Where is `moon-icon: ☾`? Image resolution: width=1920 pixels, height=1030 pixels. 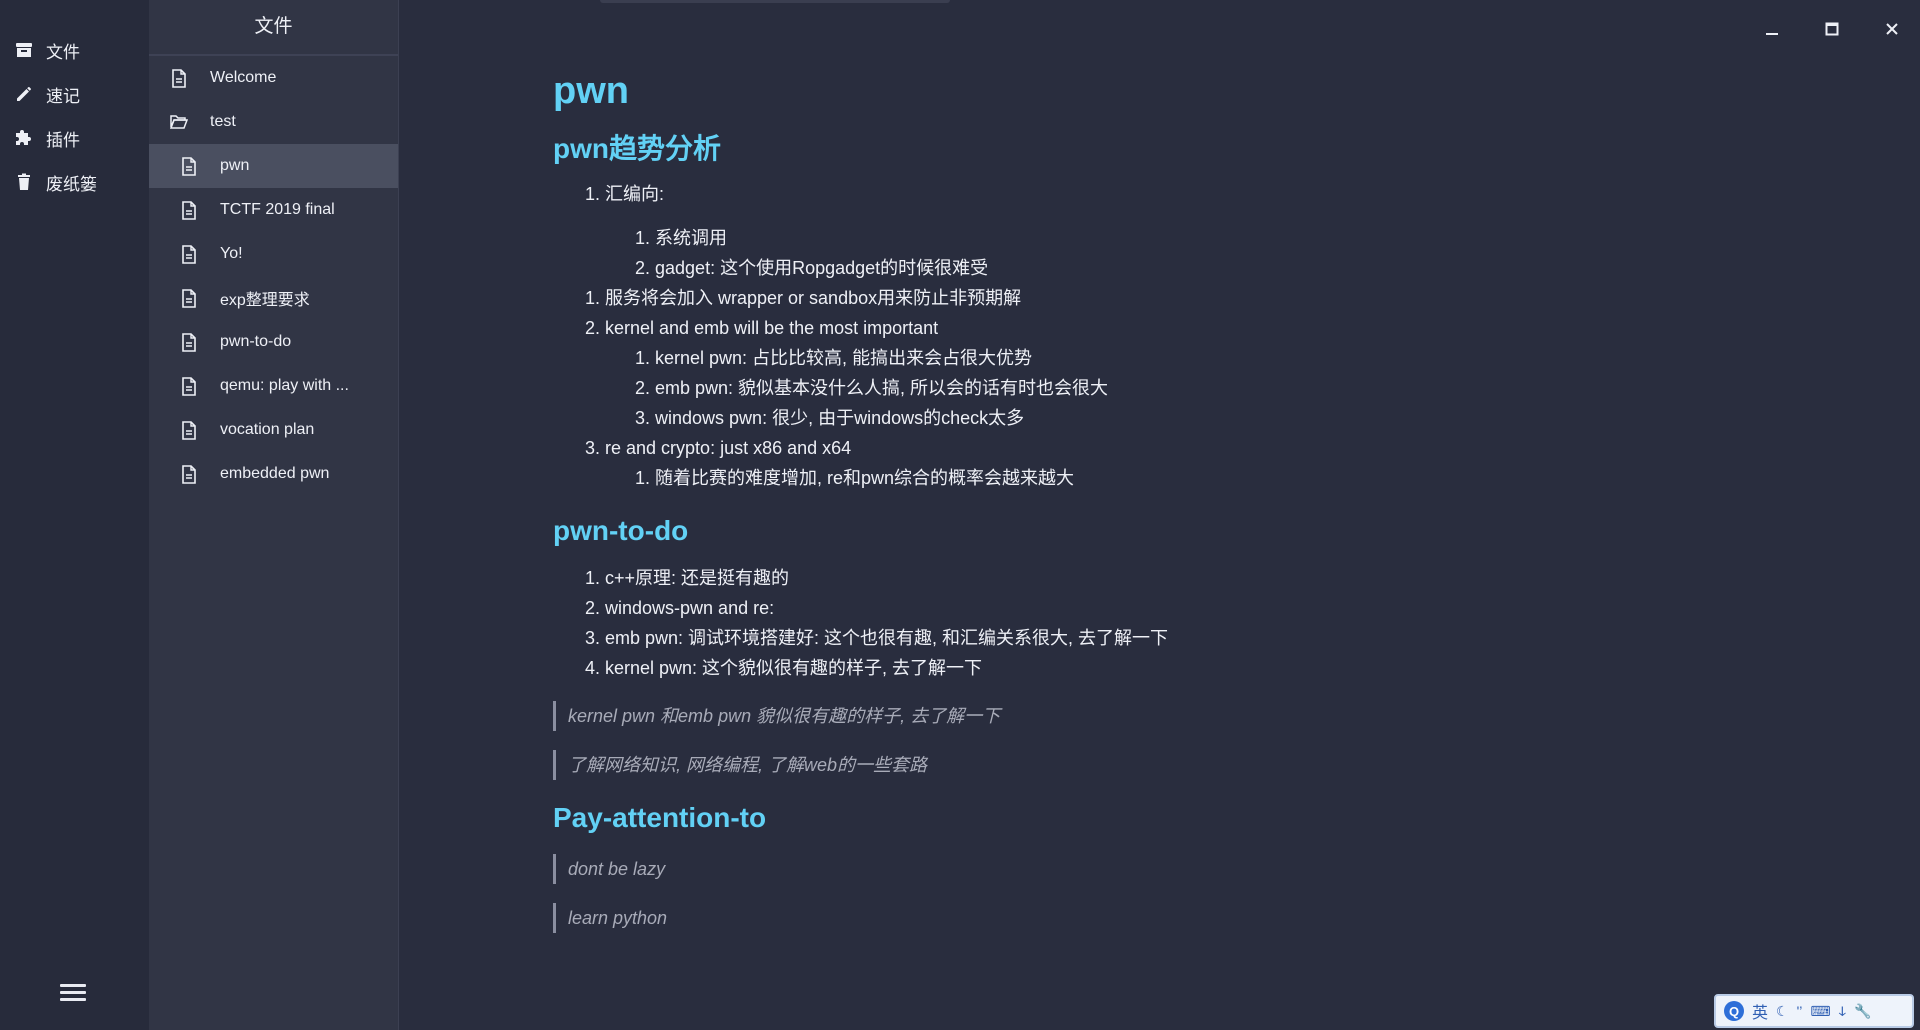 moon-icon: ☾ is located at coordinates (1782, 1011).